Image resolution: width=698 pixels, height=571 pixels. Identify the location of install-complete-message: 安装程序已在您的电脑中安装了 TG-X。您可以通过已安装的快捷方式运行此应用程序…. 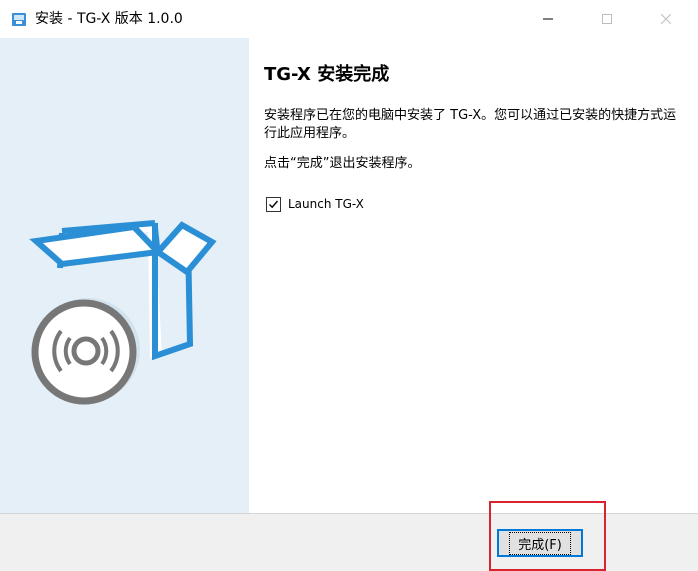
(470, 124).